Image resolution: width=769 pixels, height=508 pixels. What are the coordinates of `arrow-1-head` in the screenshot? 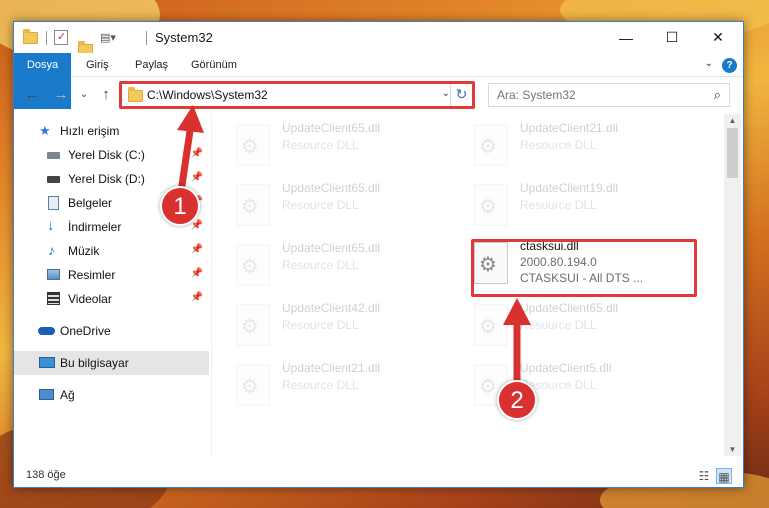 It's located at (190, 119).